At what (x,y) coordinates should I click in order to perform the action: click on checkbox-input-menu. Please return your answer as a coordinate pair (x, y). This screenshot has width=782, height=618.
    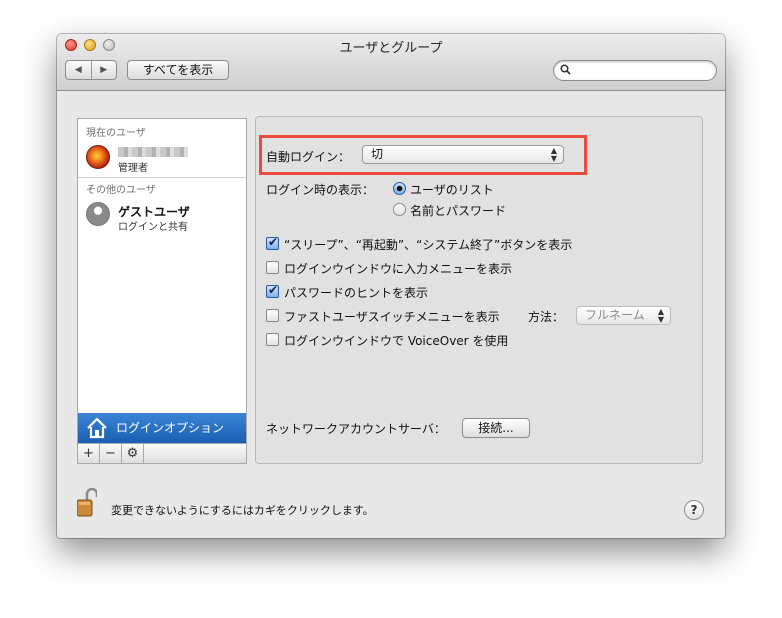
    Looking at the image, I should click on (272, 267).